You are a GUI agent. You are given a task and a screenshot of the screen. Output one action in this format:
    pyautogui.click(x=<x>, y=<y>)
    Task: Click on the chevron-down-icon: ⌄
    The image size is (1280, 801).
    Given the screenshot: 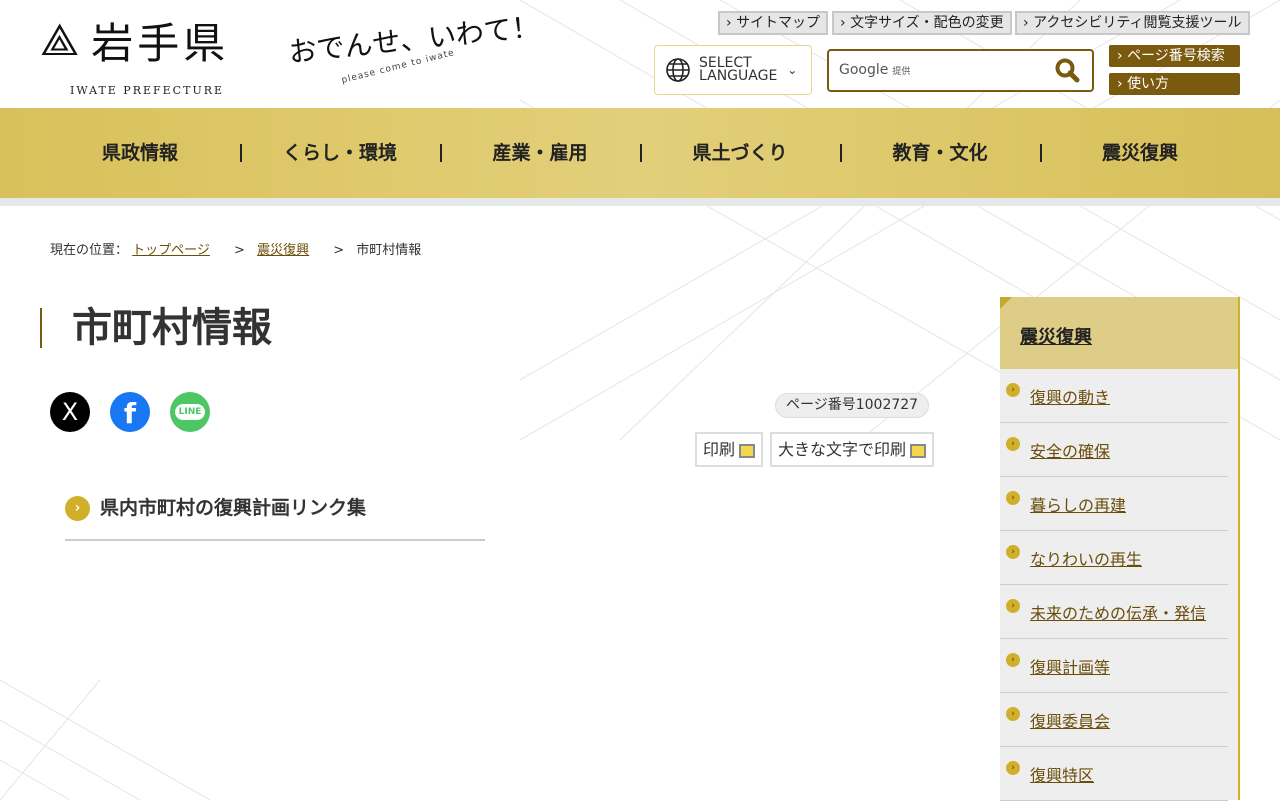 What is the action you would take?
    pyautogui.click(x=792, y=70)
    